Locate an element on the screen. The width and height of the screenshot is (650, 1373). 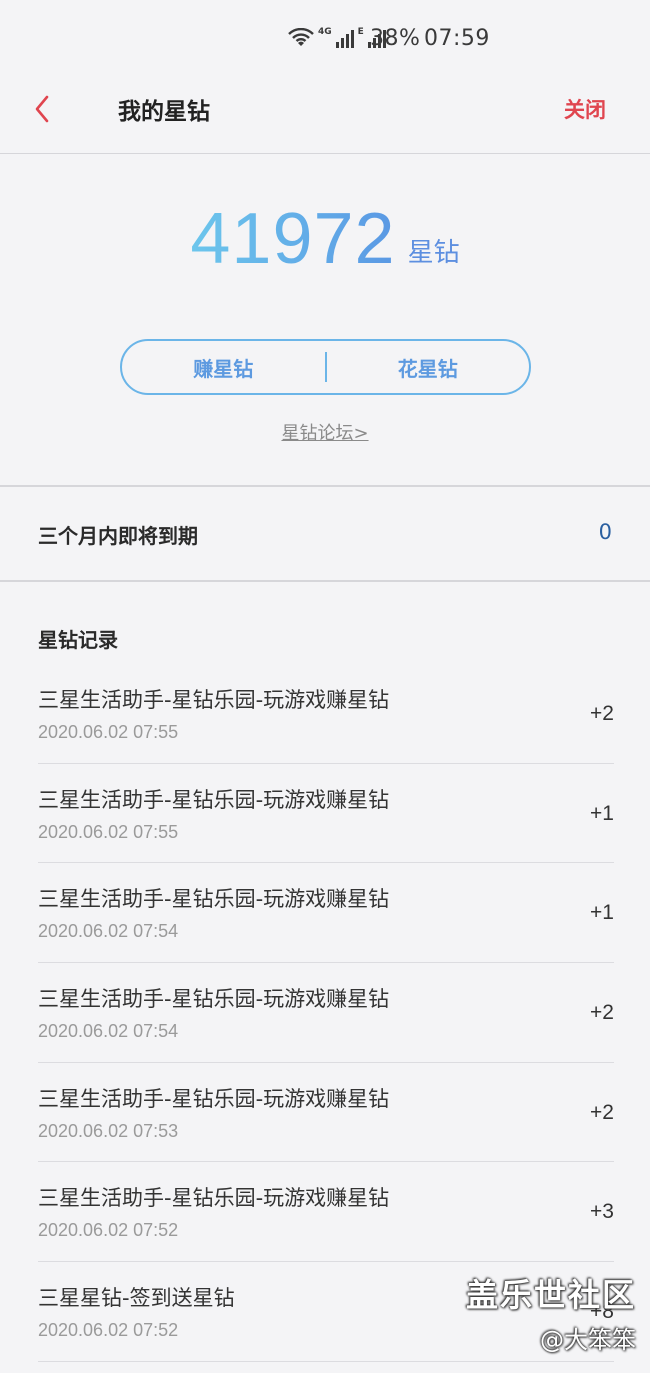
watermark: 盖乐世社区 @大笨笨 is located at coordinates (551, 1312).